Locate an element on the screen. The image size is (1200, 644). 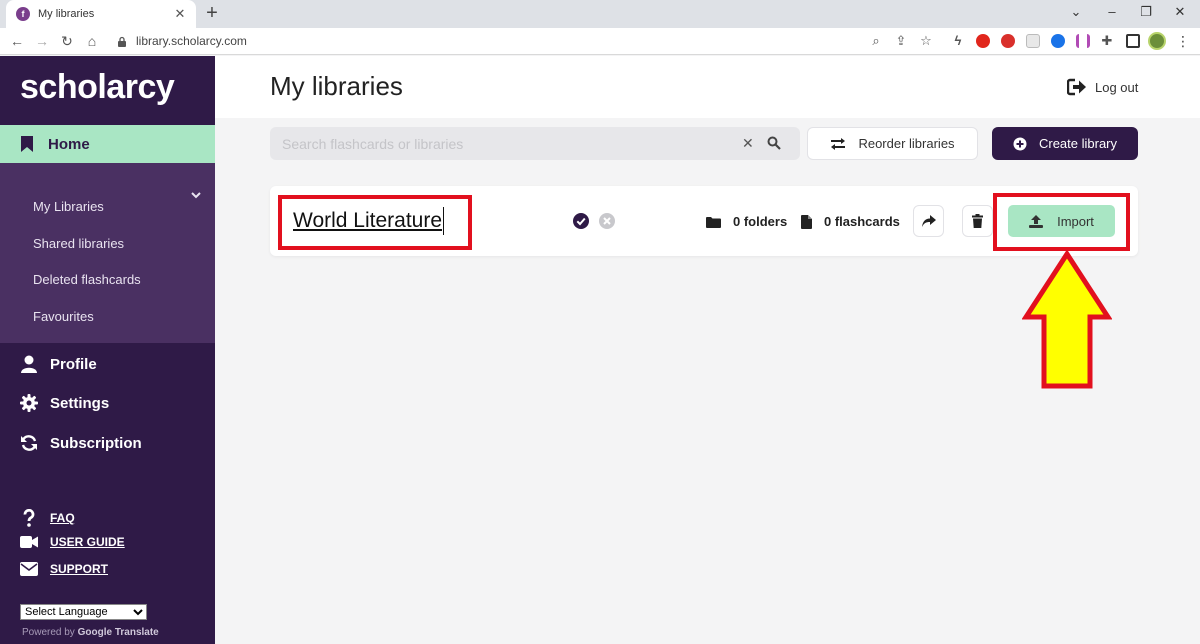
envelope-icon is located at coordinates (29, 569).